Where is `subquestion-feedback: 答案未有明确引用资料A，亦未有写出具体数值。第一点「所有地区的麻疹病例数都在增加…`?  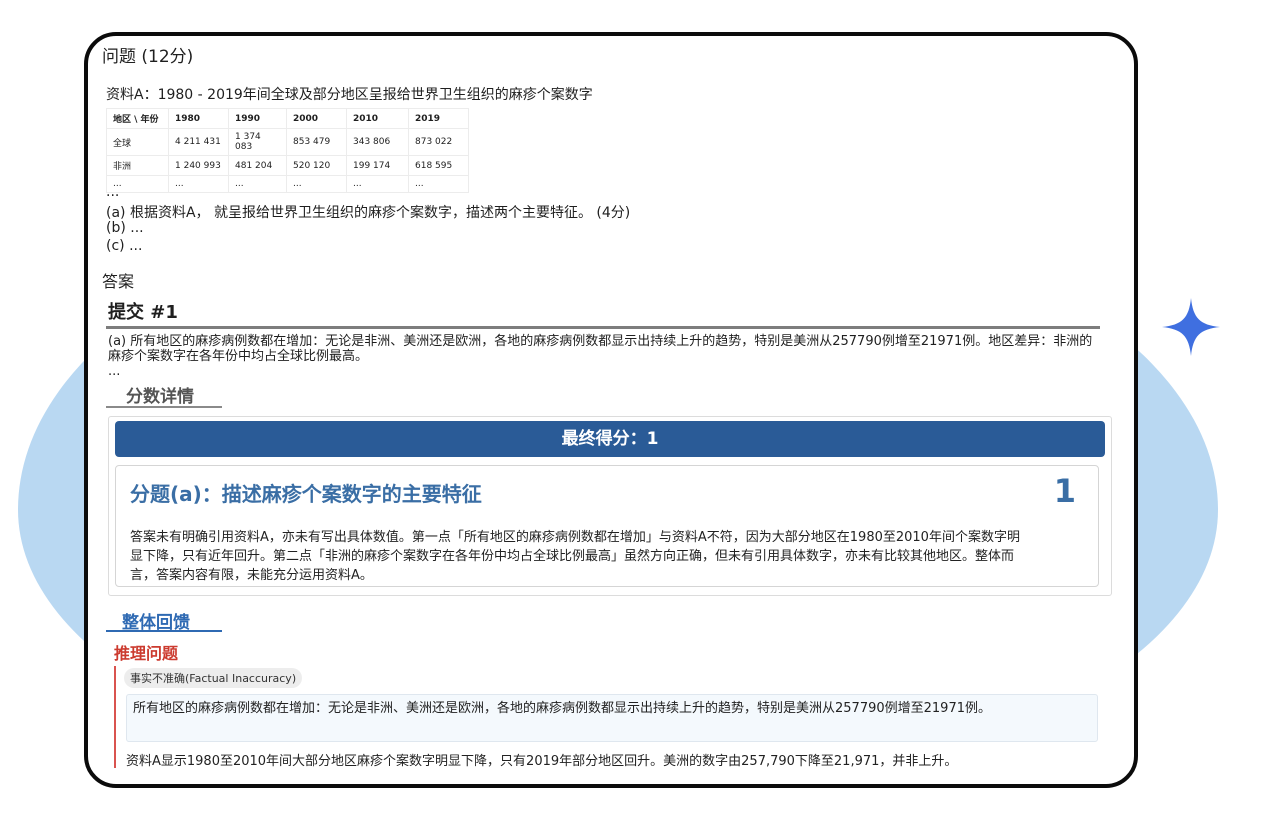 subquestion-feedback: 答案未有明确引用资料A，亦未有写出具体数值。第一点「所有地区的麻疹病例数都在增加… is located at coordinates (575, 556).